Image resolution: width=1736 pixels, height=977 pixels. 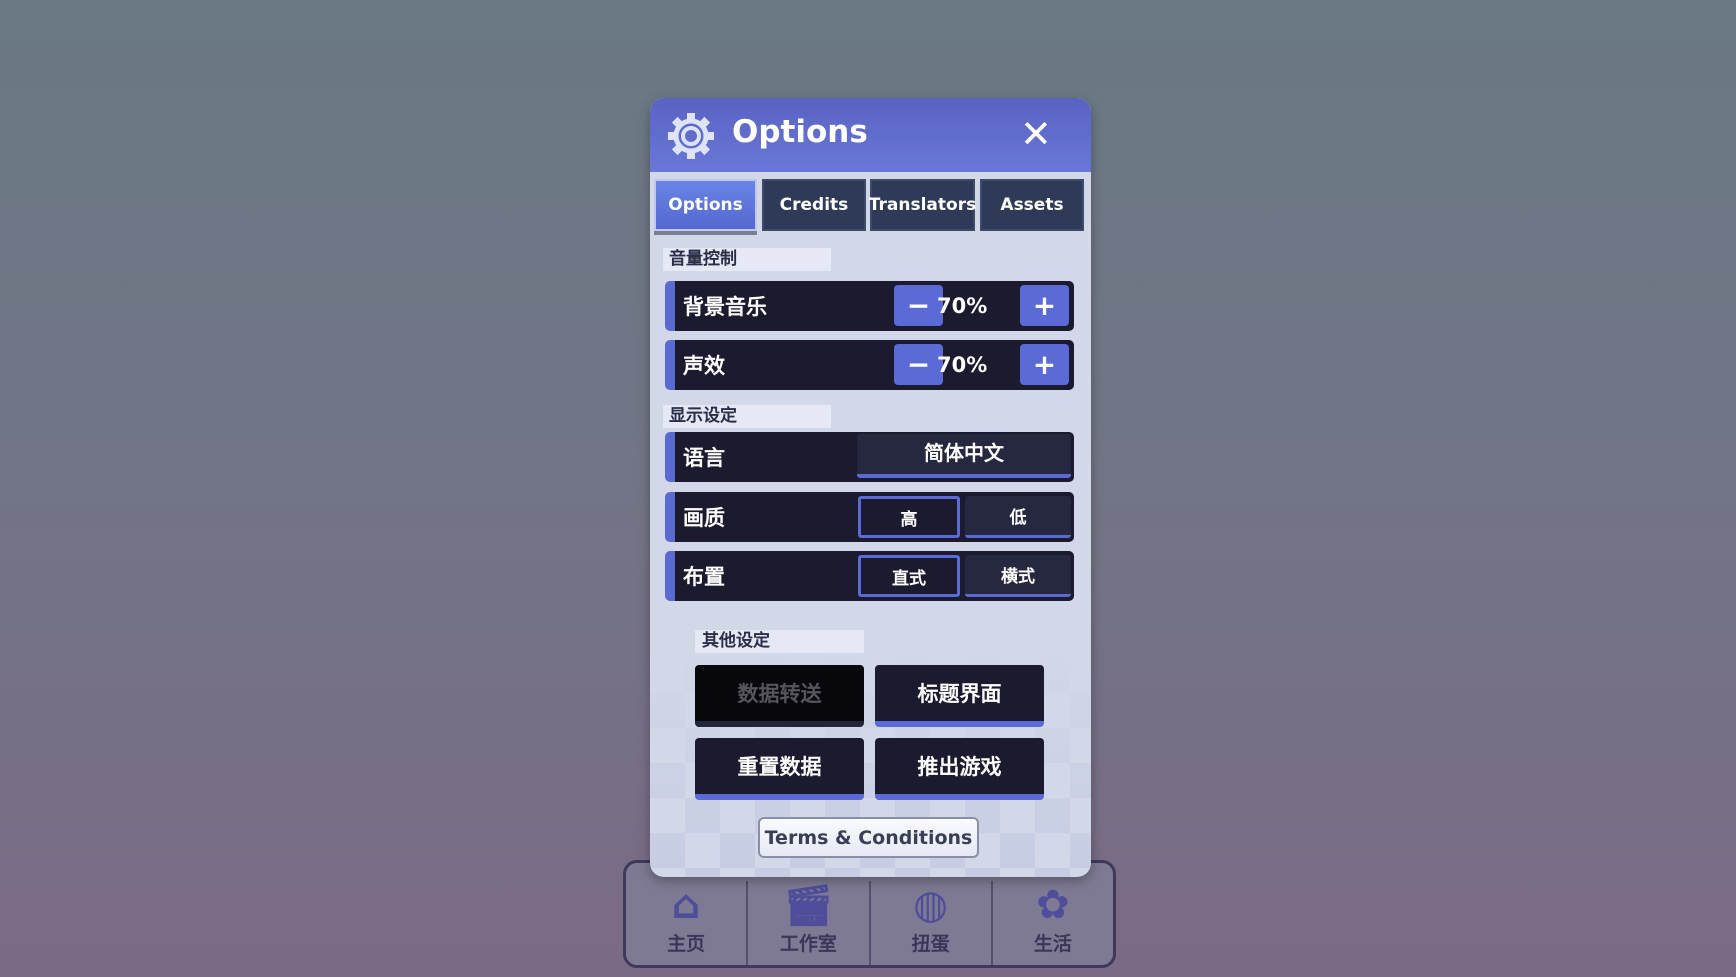 What do you see at coordinates (909, 576) in the screenshot?
I see `layout-portrait-option: 直式` at bounding box center [909, 576].